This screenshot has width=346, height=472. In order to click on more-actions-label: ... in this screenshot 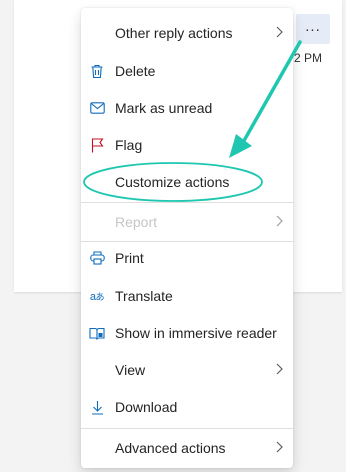, I will do `click(313, 26)`.